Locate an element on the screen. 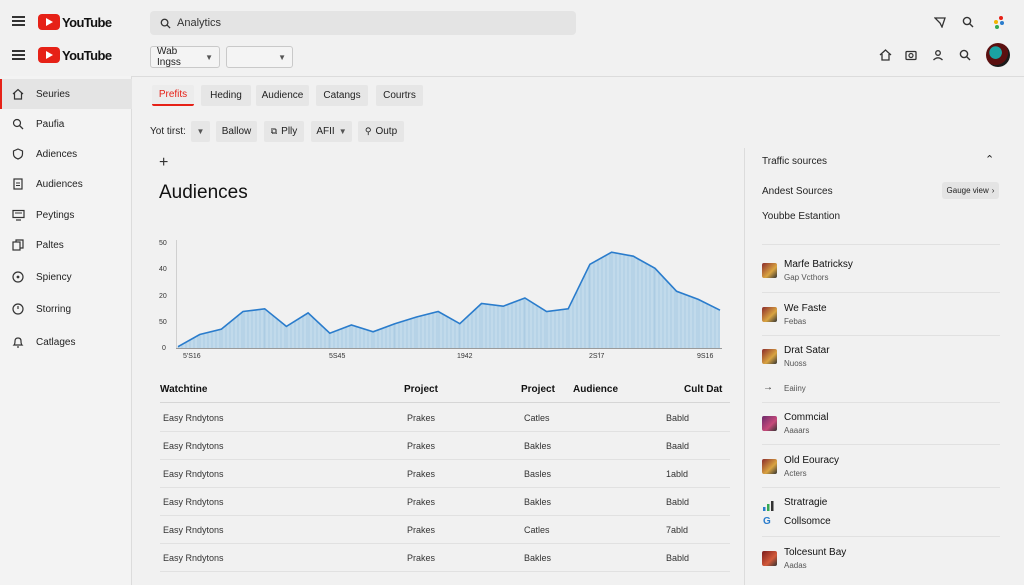 The width and height of the screenshot is (1024, 585). apps-icon is located at coordinates (999, 22).